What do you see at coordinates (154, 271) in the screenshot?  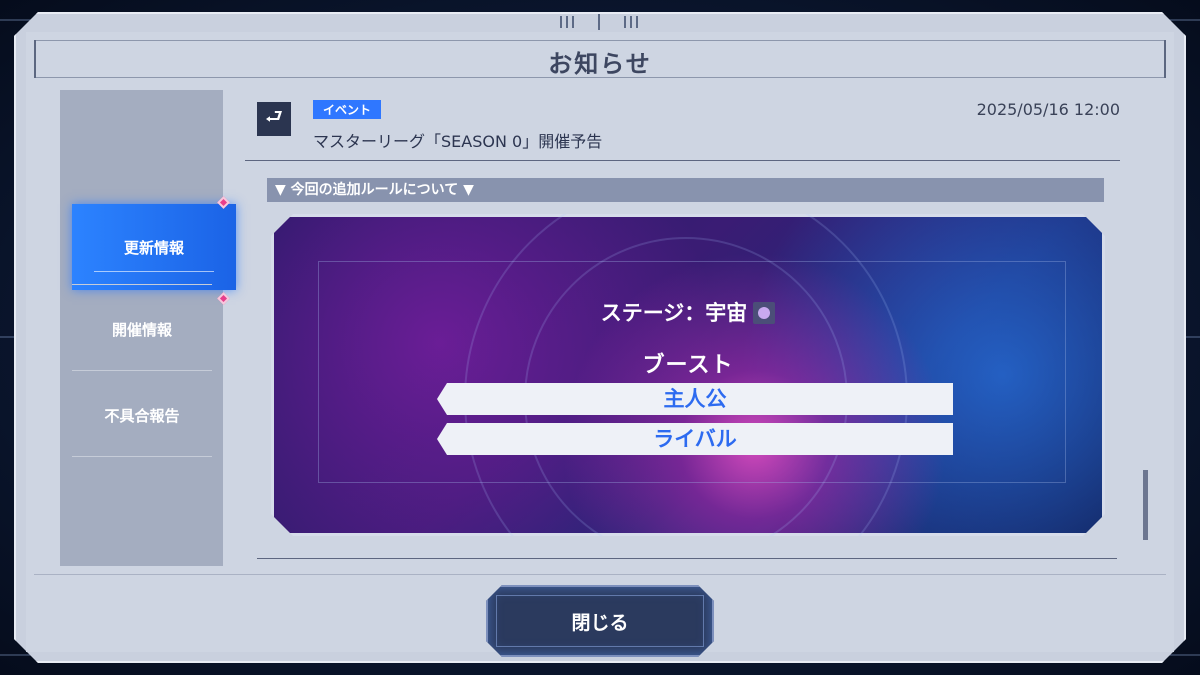 I see `active-underline` at bounding box center [154, 271].